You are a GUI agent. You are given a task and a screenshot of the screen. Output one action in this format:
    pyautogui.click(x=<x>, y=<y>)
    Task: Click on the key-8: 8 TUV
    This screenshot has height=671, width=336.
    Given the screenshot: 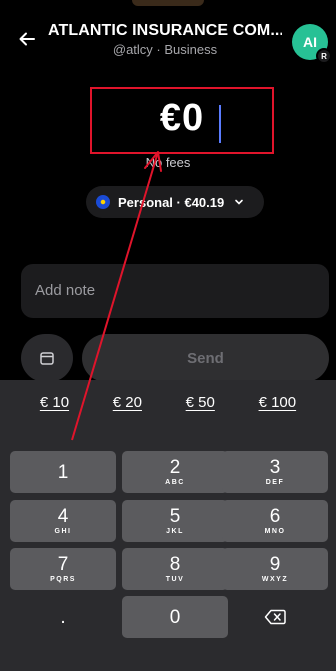 What is the action you would take?
    pyautogui.click(x=175, y=569)
    